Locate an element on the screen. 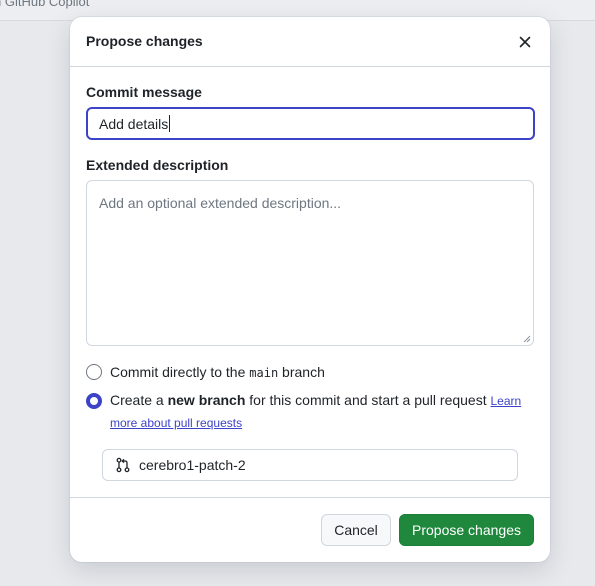  commit-message-label: Commit message is located at coordinates (144, 92).